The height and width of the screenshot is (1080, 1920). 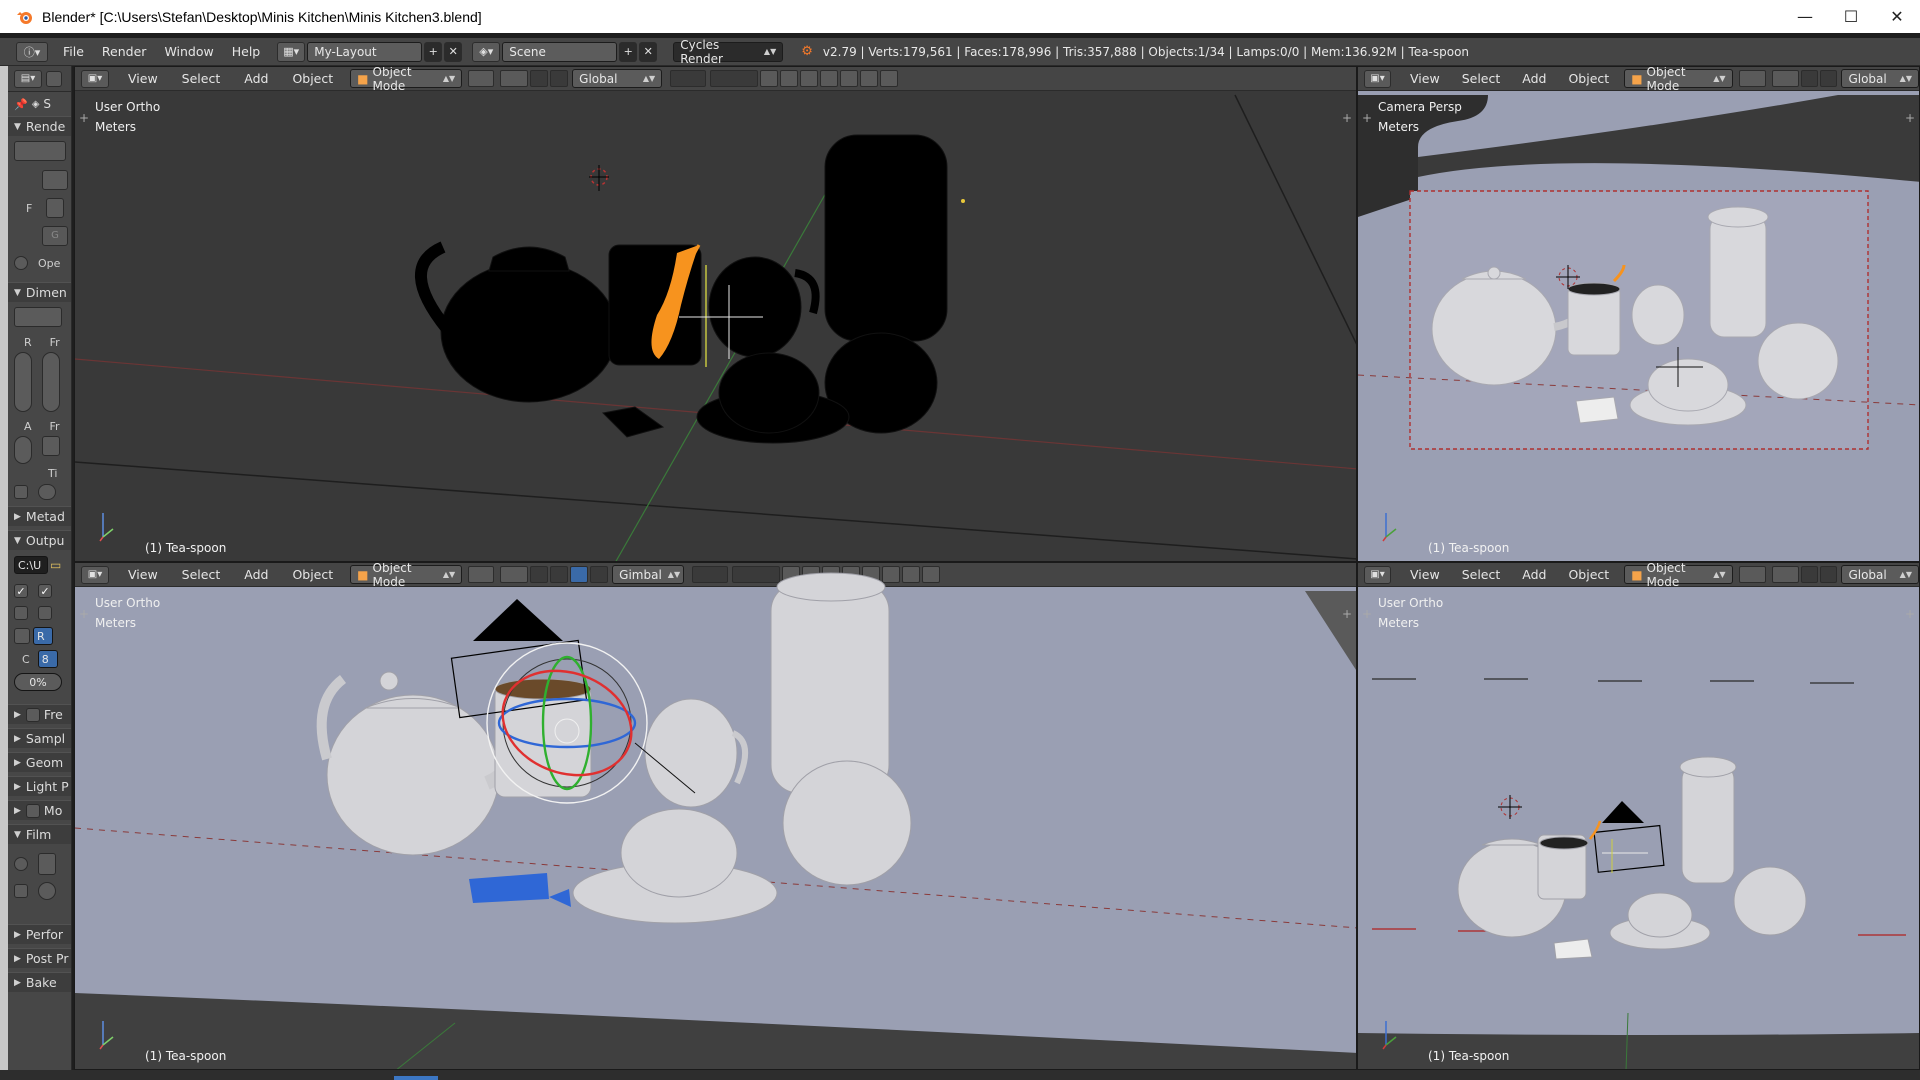 I want to click on panel-motion-blur: ▶ Mo, so click(x=39, y=810).